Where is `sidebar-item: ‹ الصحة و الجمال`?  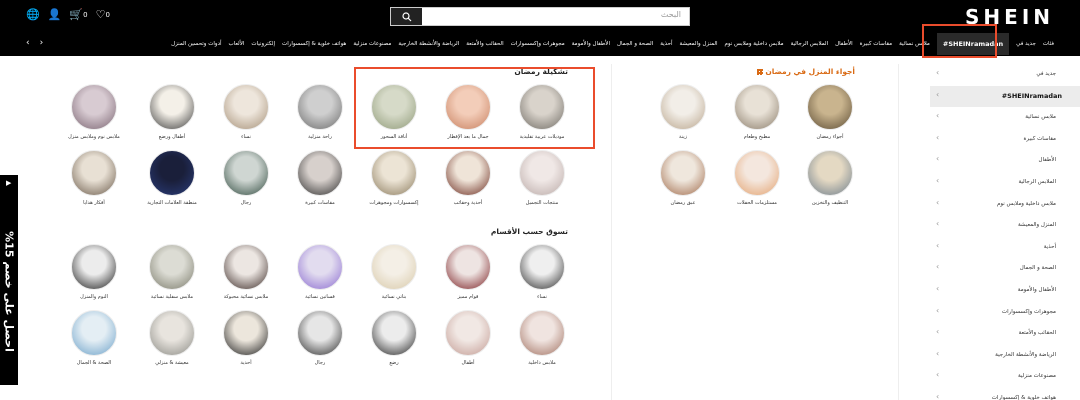
sidebar-item: ‹ الصحة و الجمال is located at coordinates (990, 269).